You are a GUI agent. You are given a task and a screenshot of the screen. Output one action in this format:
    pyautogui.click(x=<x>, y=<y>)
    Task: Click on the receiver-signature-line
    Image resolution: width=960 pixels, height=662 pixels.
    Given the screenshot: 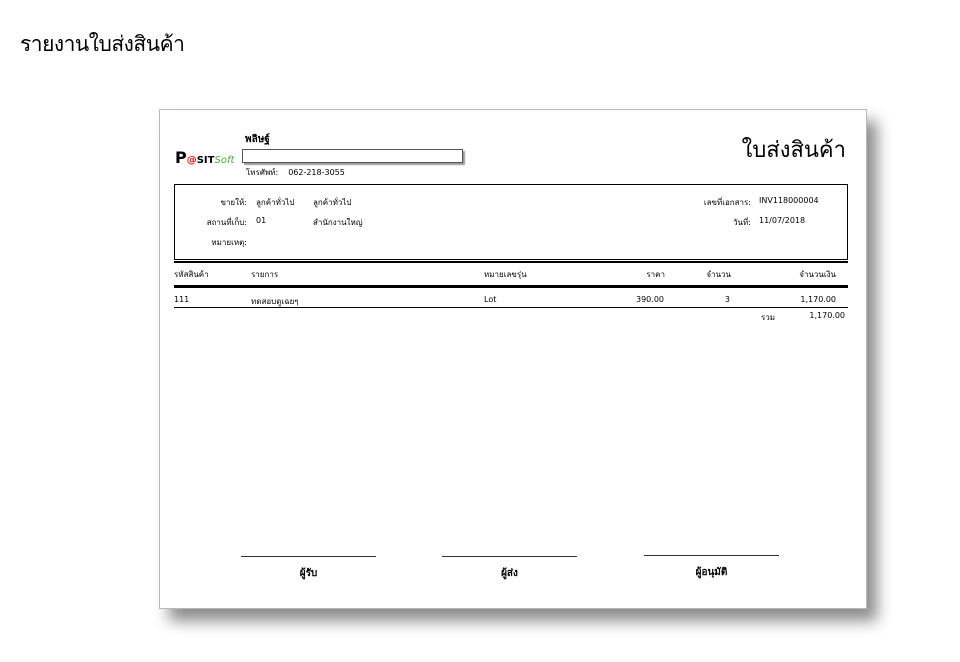 What is the action you would take?
    pyautogui.click(x=308, y=556)
    